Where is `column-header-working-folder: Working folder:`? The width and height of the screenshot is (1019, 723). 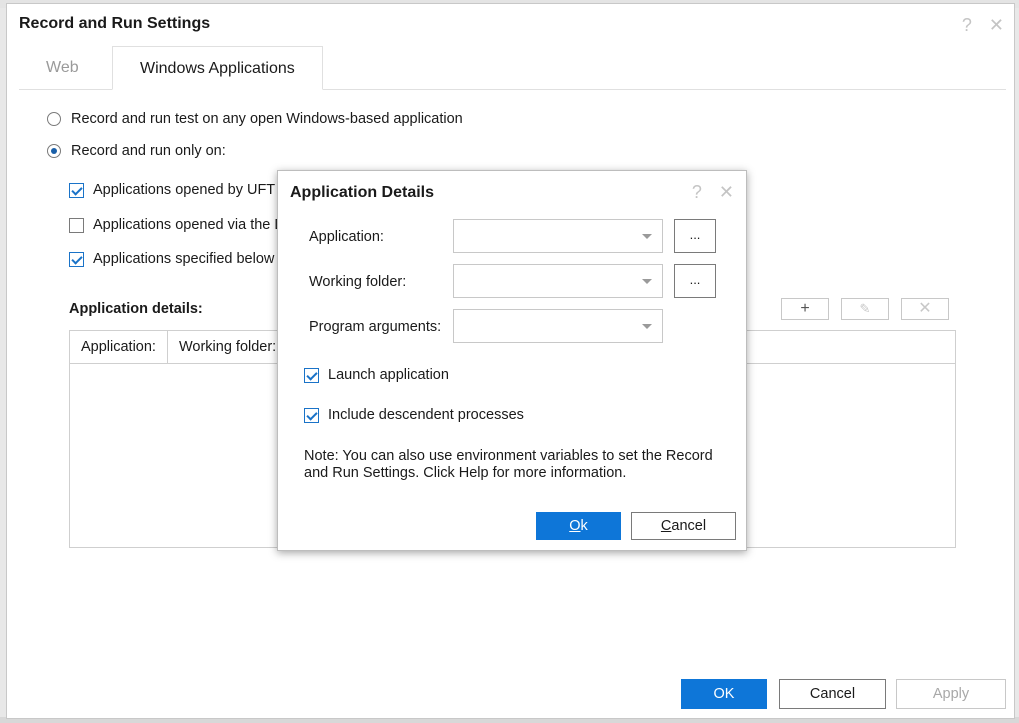
column-header-working-folder: Working folder: is located at coordinates (228, 347).